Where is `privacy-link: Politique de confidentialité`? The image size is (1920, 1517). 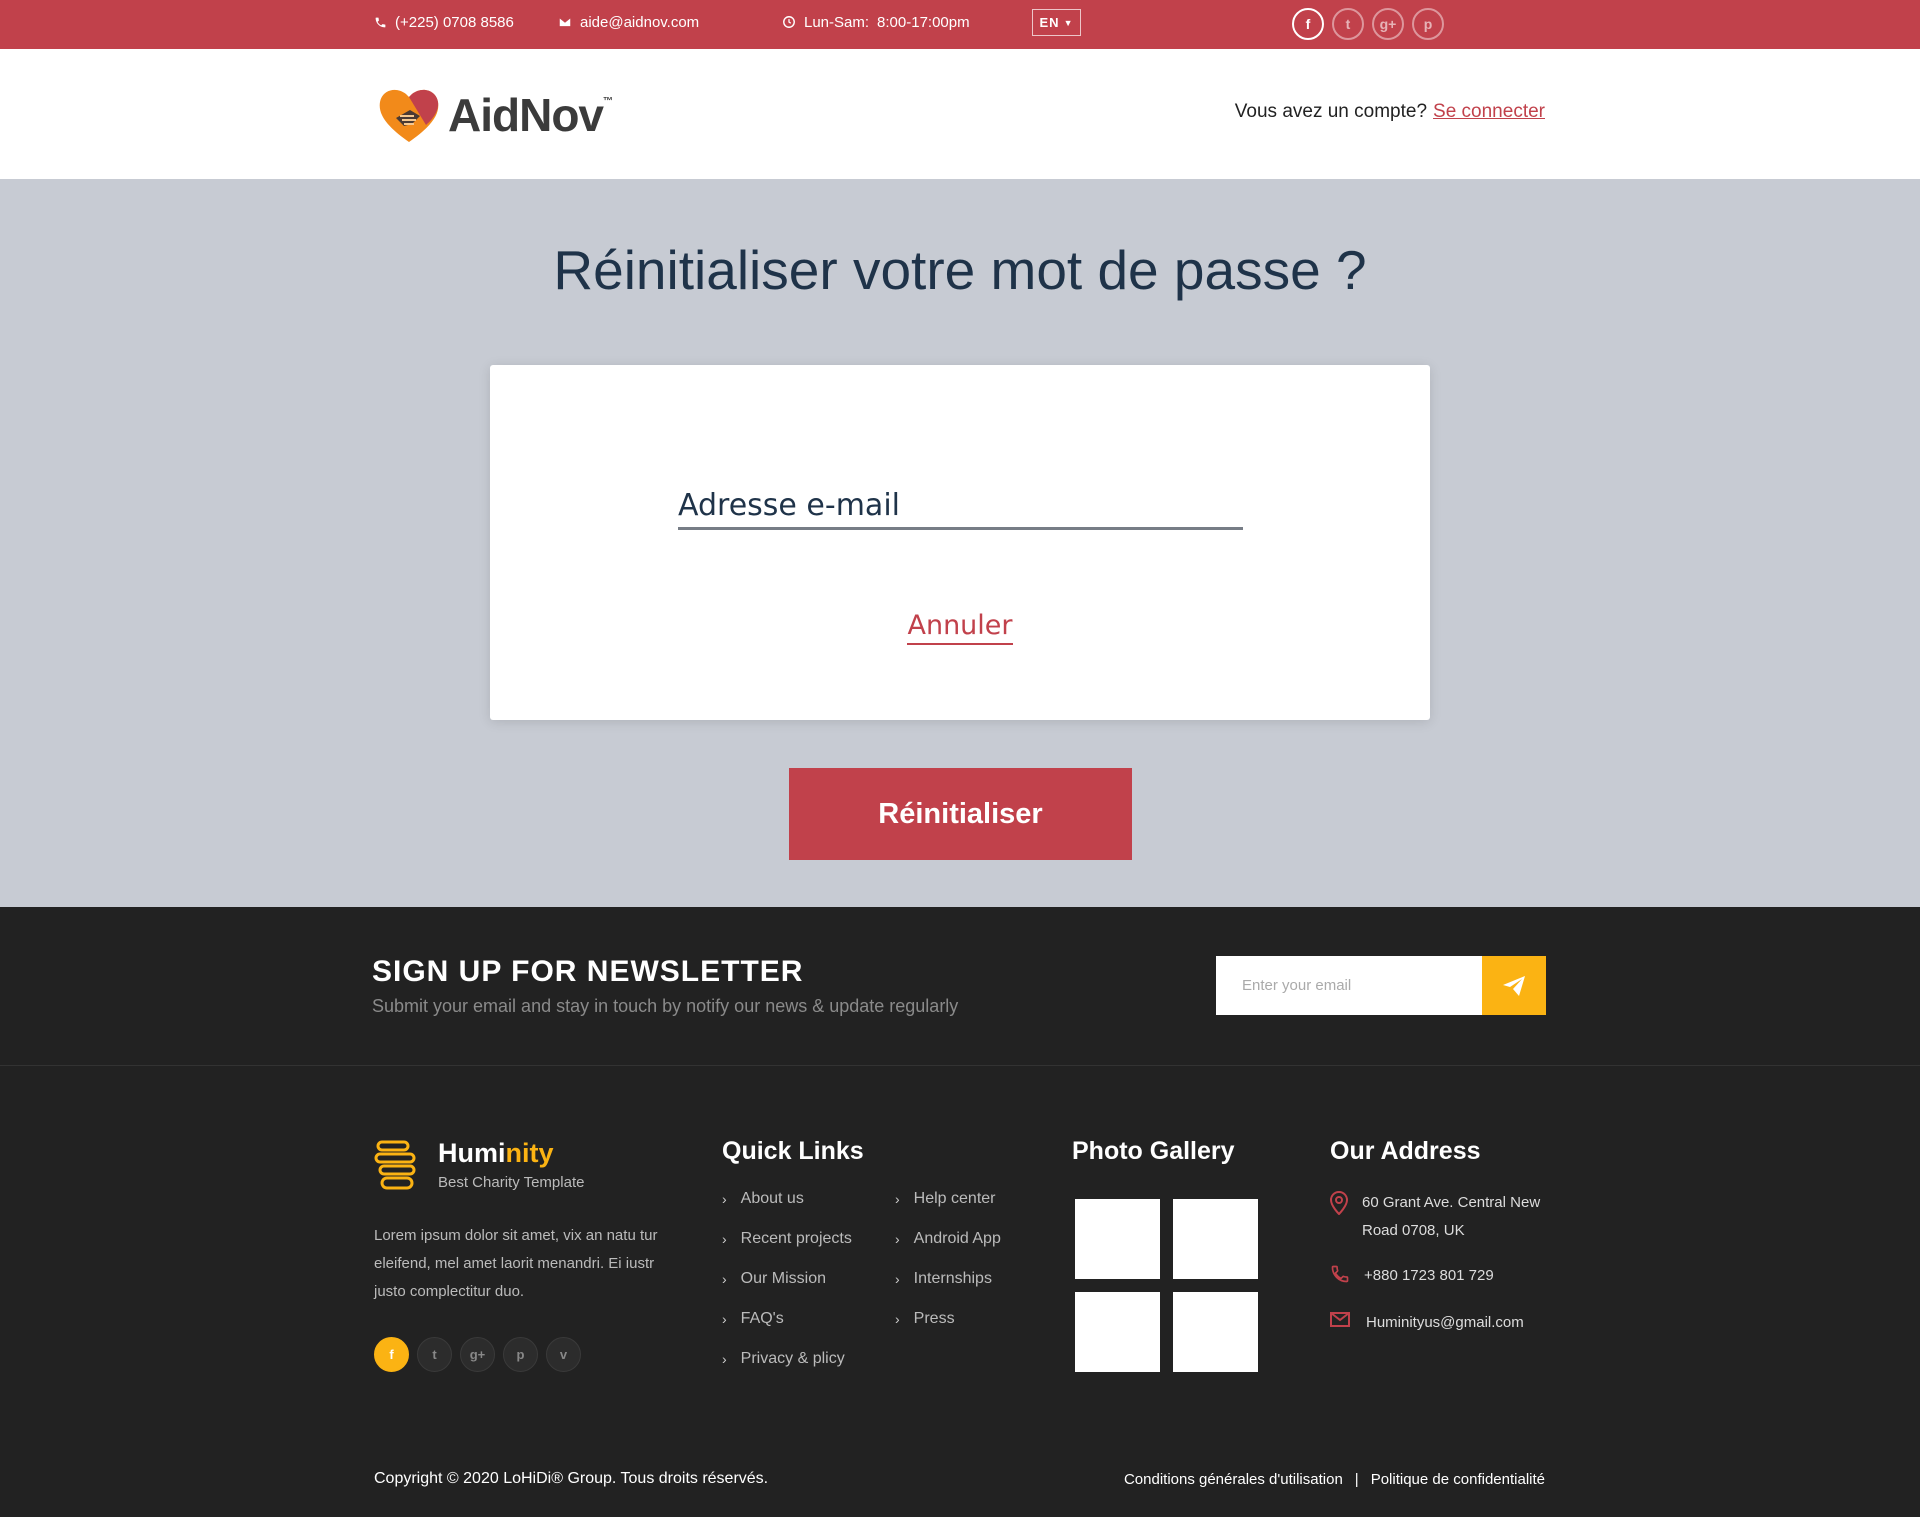
privacy-link: Politique de confidentialité is located at coordinates (1458, 1479).